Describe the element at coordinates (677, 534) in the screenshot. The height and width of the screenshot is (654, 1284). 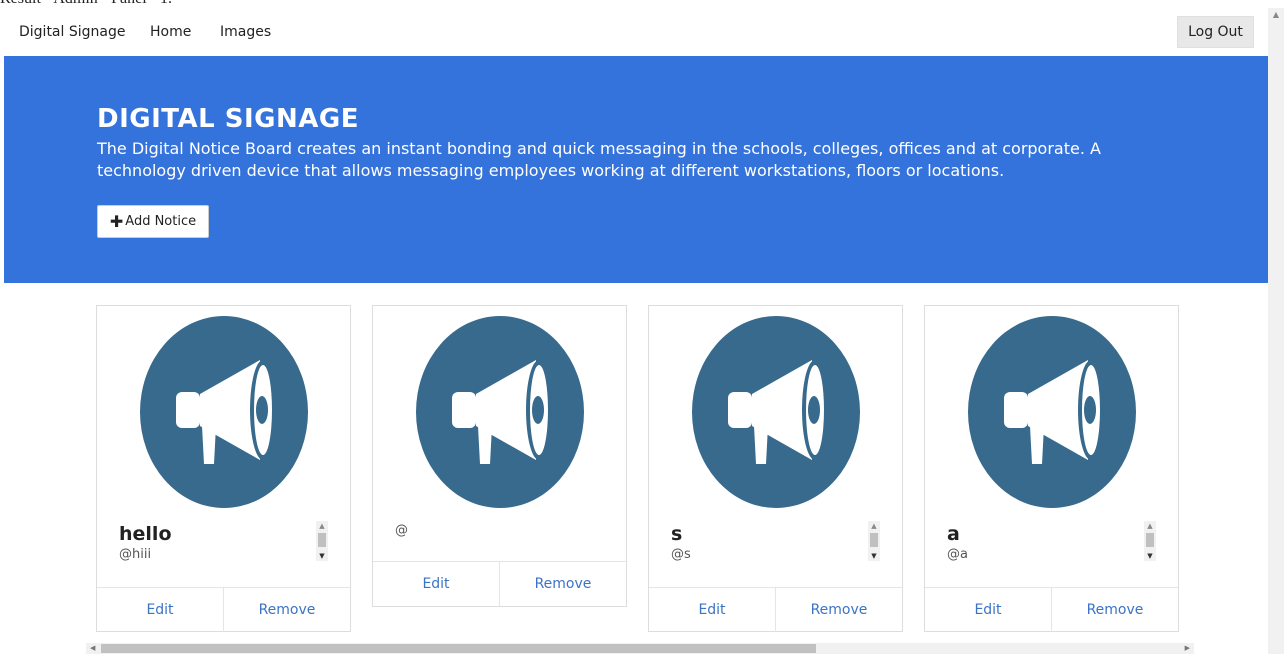
I see `card-title: s` at that location.